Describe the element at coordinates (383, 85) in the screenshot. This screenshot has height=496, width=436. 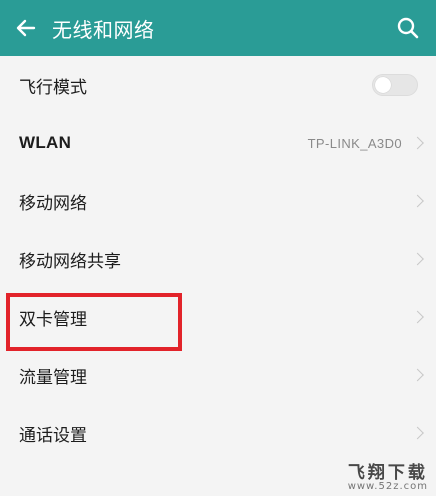
I see `toggle-knob` at that location.